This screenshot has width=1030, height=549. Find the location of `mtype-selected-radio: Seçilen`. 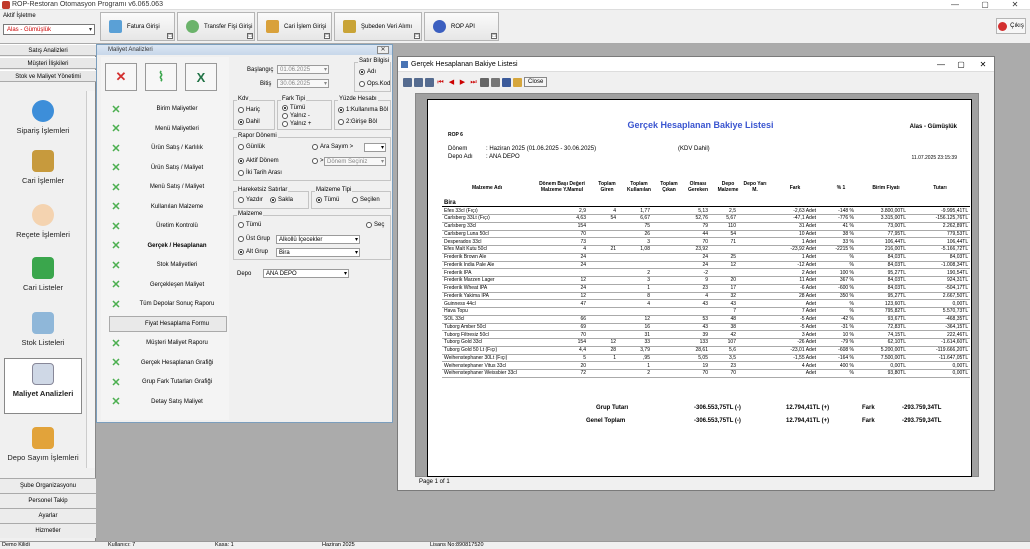

mtype-selected-radio: Seçilen is located at coordinates (366, 200).